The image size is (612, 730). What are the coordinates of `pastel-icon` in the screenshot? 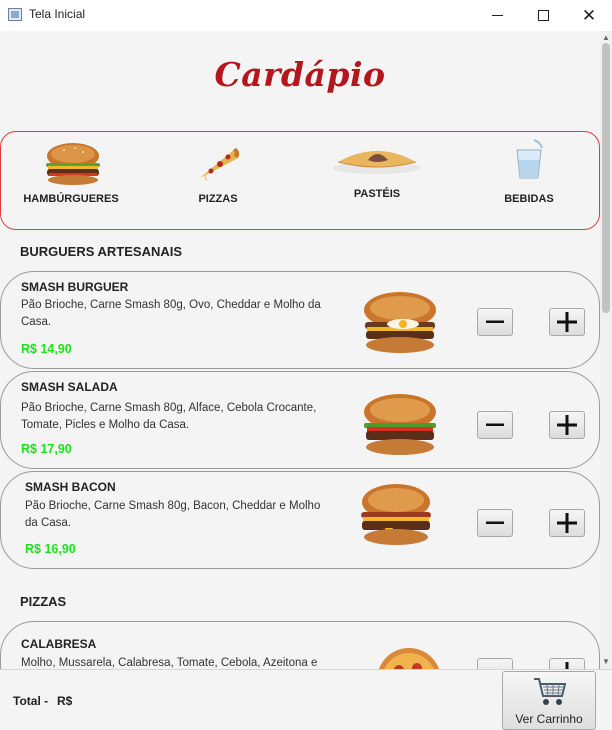 It's located at (377, 162).